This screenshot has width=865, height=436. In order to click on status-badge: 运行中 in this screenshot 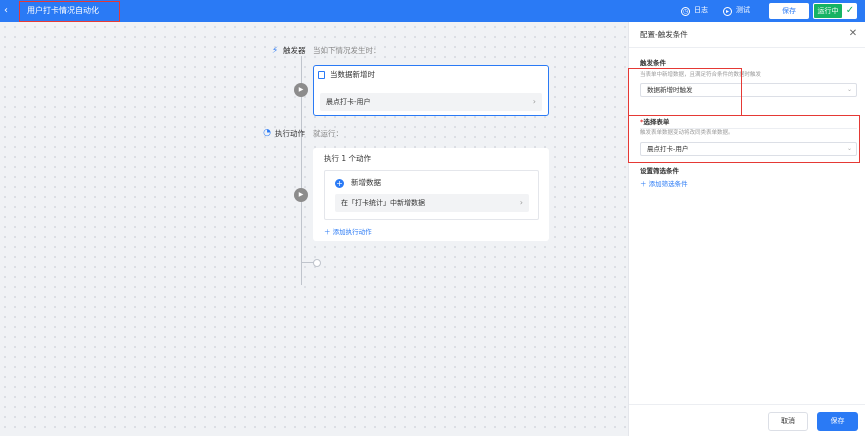, I will do `click(828, 11)`.